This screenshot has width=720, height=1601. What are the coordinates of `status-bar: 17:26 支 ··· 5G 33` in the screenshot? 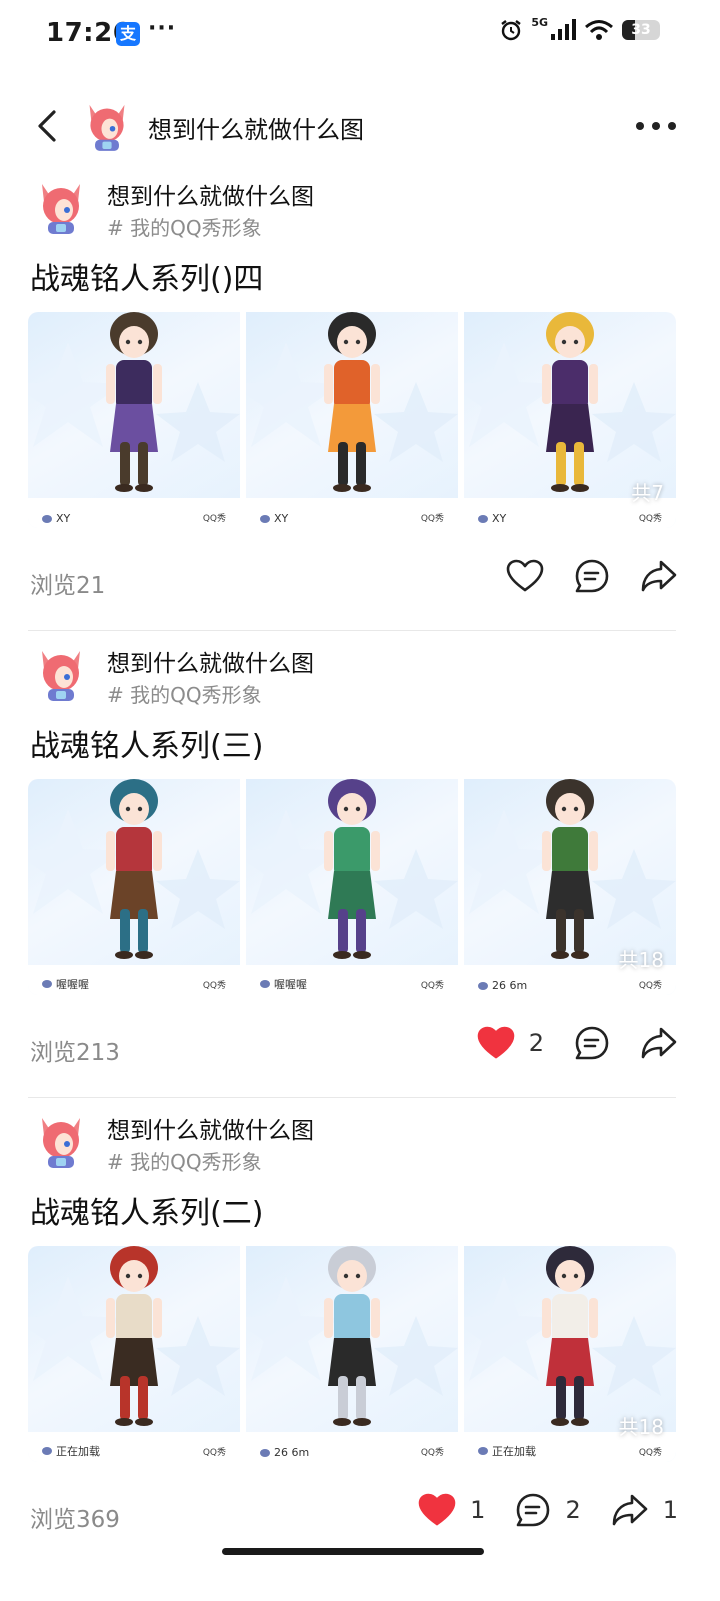 It's located at (360, 35).